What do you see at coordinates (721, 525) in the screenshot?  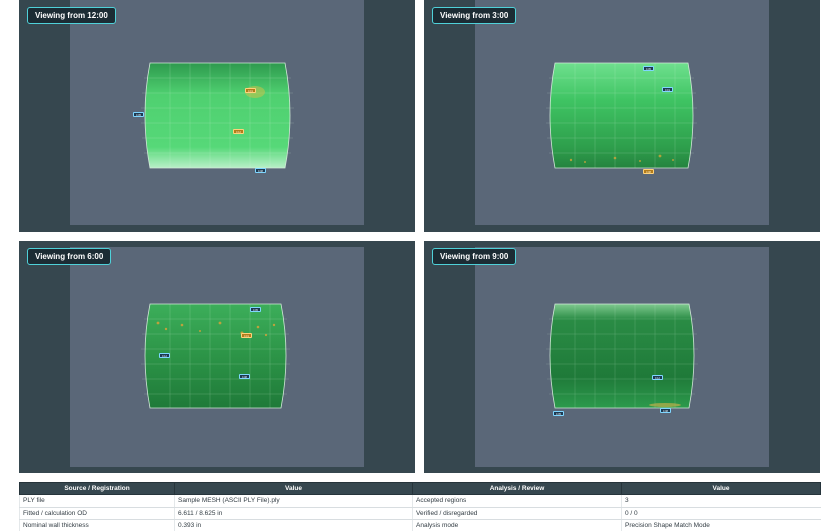 I see `table-cell: Precision Shape Match Mode` at bounding box center [721, 525].